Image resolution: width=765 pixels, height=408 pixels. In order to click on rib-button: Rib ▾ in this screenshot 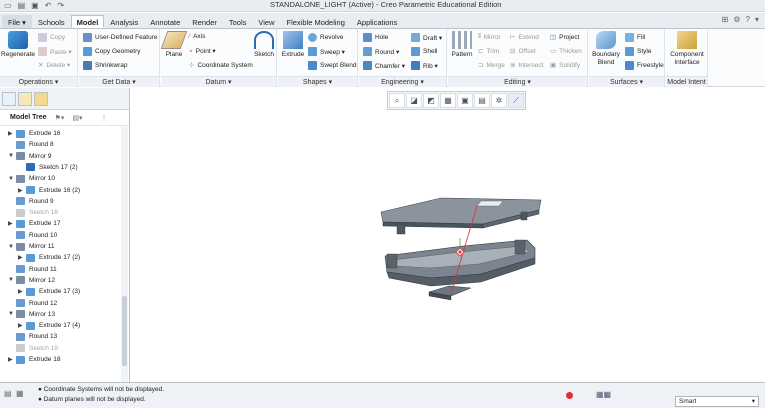, I will do `click(424, 65)`.